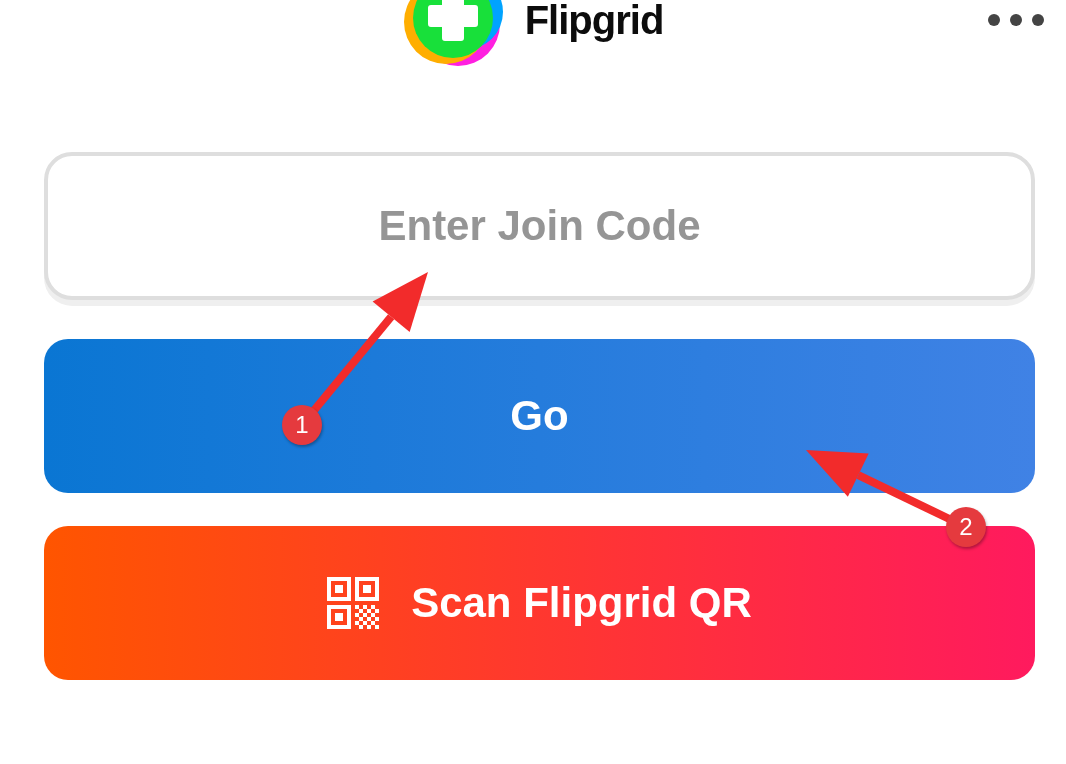 The image size is (1066, 764). What do you see at coordinates (594, 20) in the screenshot?
I see `app-name: Flipgrid` at bounding box center [594, 20].